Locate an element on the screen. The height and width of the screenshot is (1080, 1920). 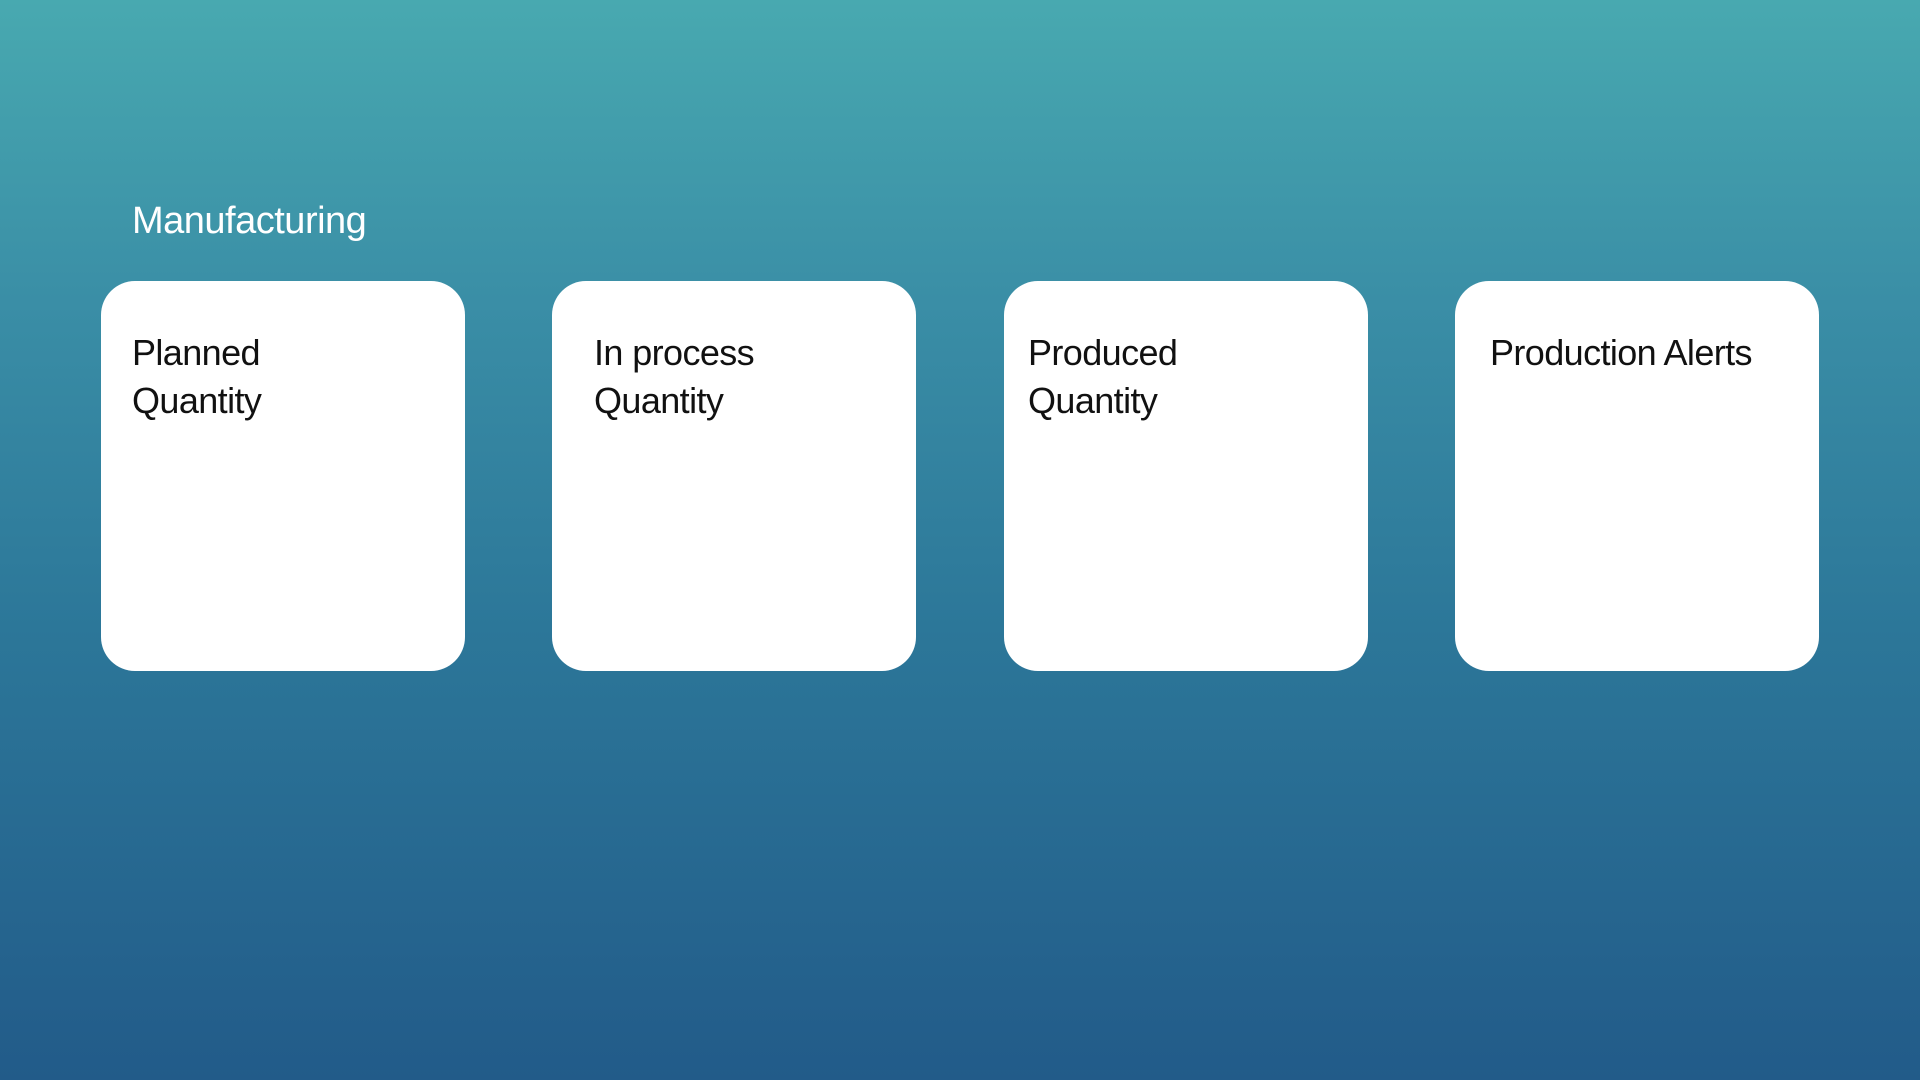
card-title-line: Planned is located at coordinates (196, 352).